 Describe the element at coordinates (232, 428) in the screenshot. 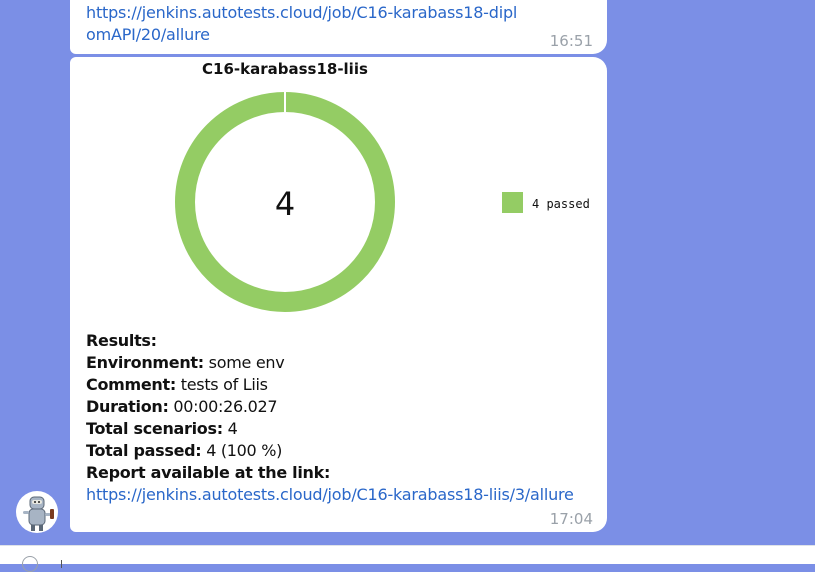

I see `total-scenarios-value: 4` at that location.